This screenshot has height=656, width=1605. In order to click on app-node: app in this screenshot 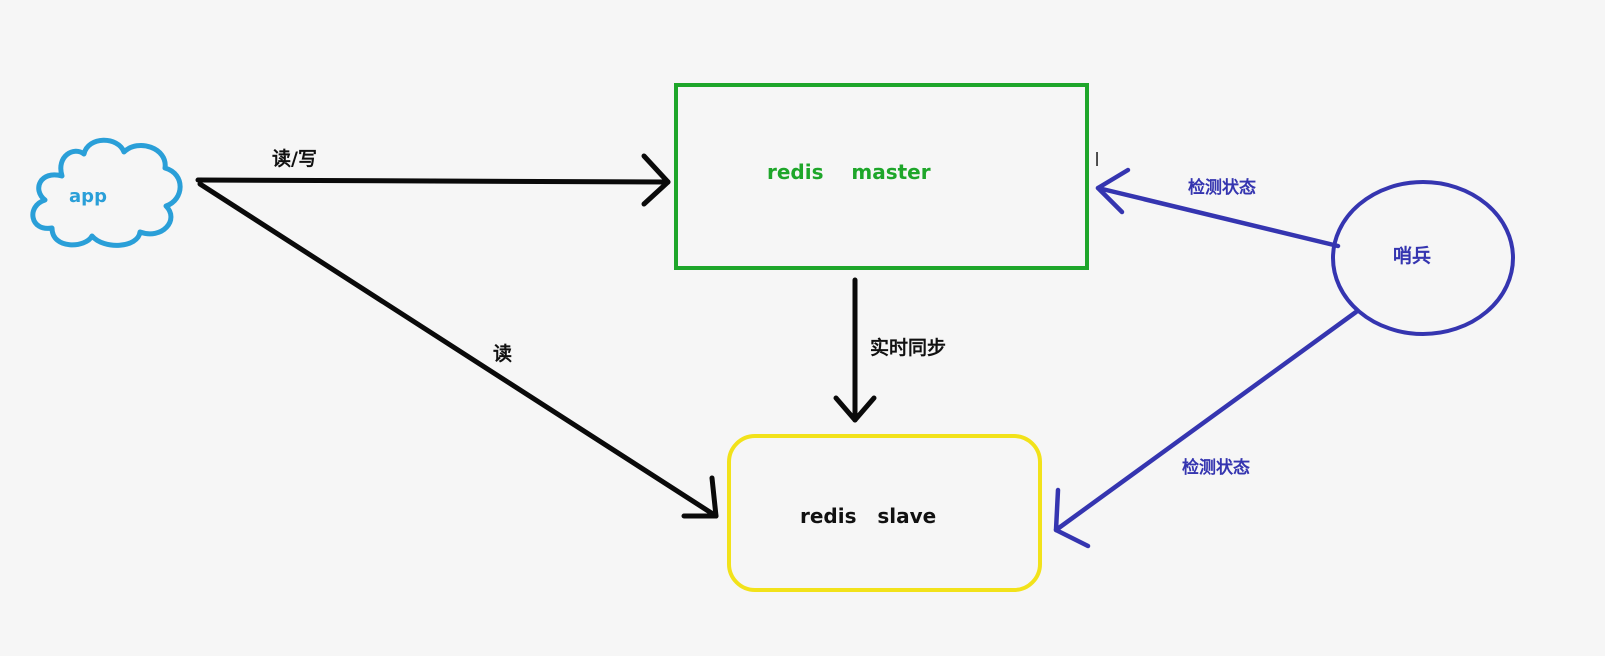, I will do `click(106, 192)`.